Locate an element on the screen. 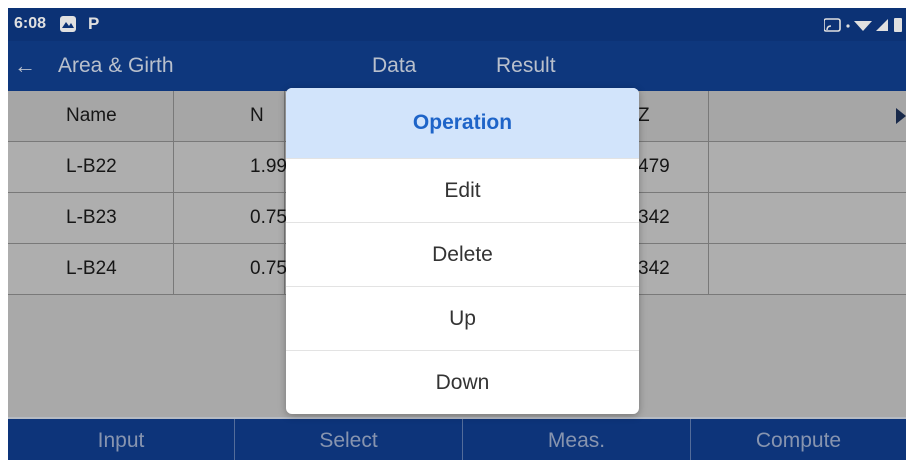 Image resolution: width=906 pixels, height=460 pixels. up-menu-item: Up is located at coordinates (462, 318).